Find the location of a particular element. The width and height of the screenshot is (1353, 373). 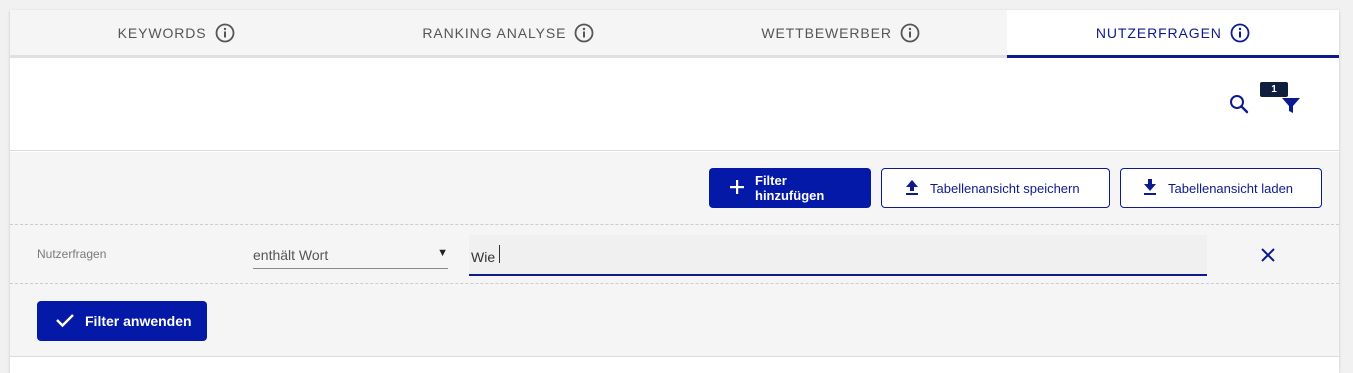

save-view-button: Tabellenansicht speichern is located at coordinates (995, 188).